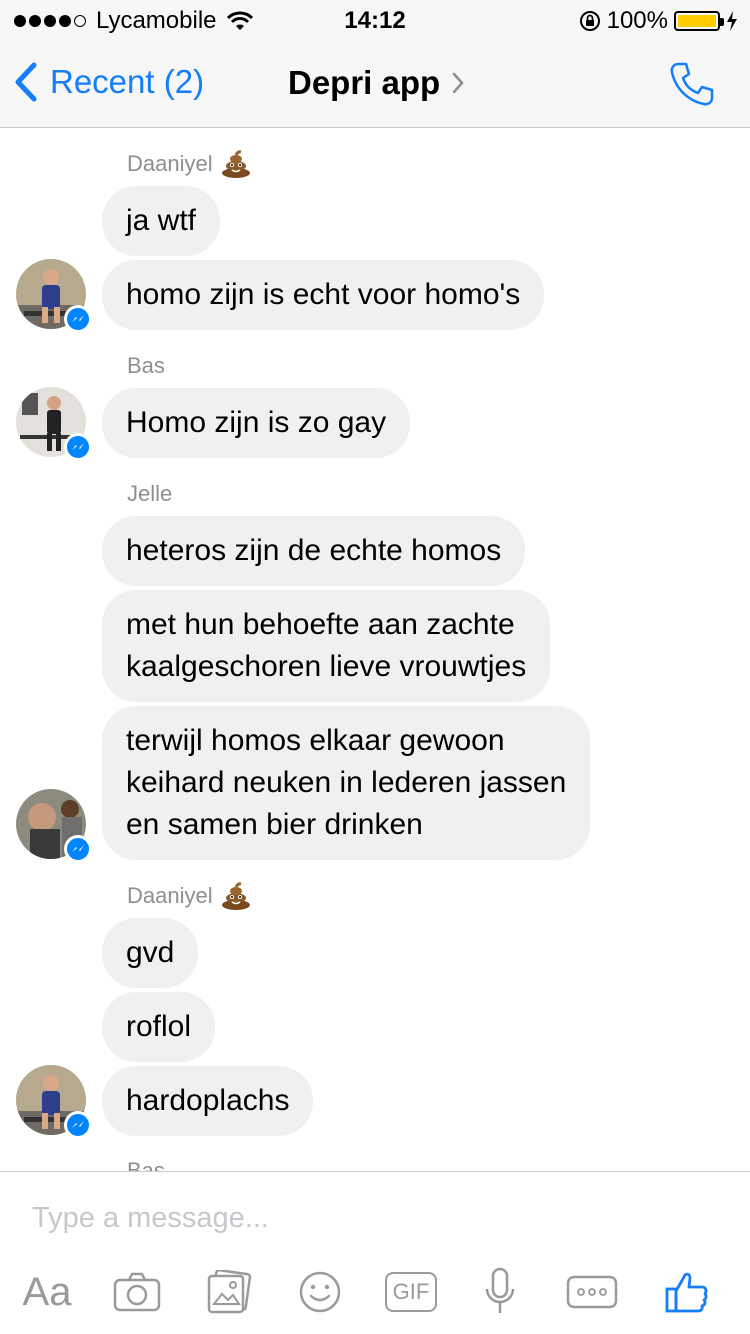 The image size is (750, 1334). I want to click on thumbs-up-icon, so click(686, 1292).